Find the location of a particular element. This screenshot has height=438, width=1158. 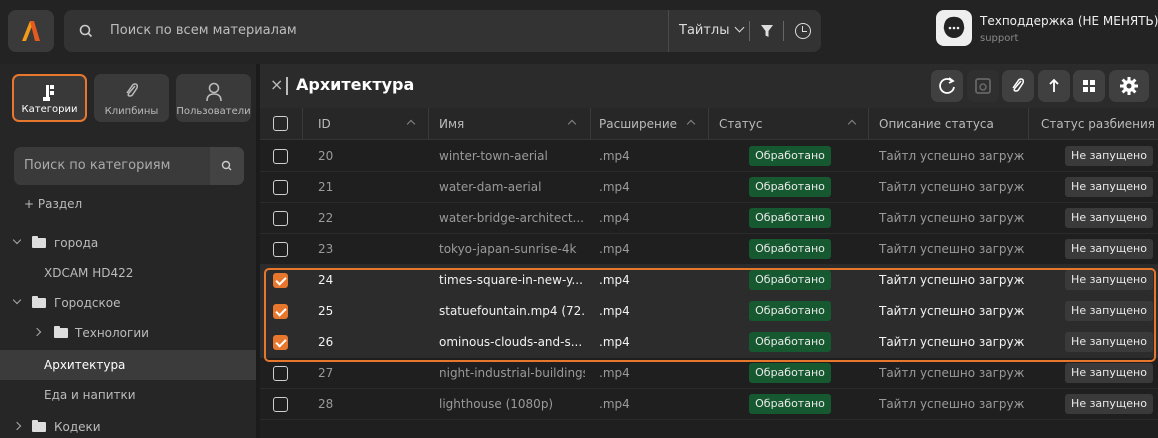

category-search-button is located at coordinates (227, 166).